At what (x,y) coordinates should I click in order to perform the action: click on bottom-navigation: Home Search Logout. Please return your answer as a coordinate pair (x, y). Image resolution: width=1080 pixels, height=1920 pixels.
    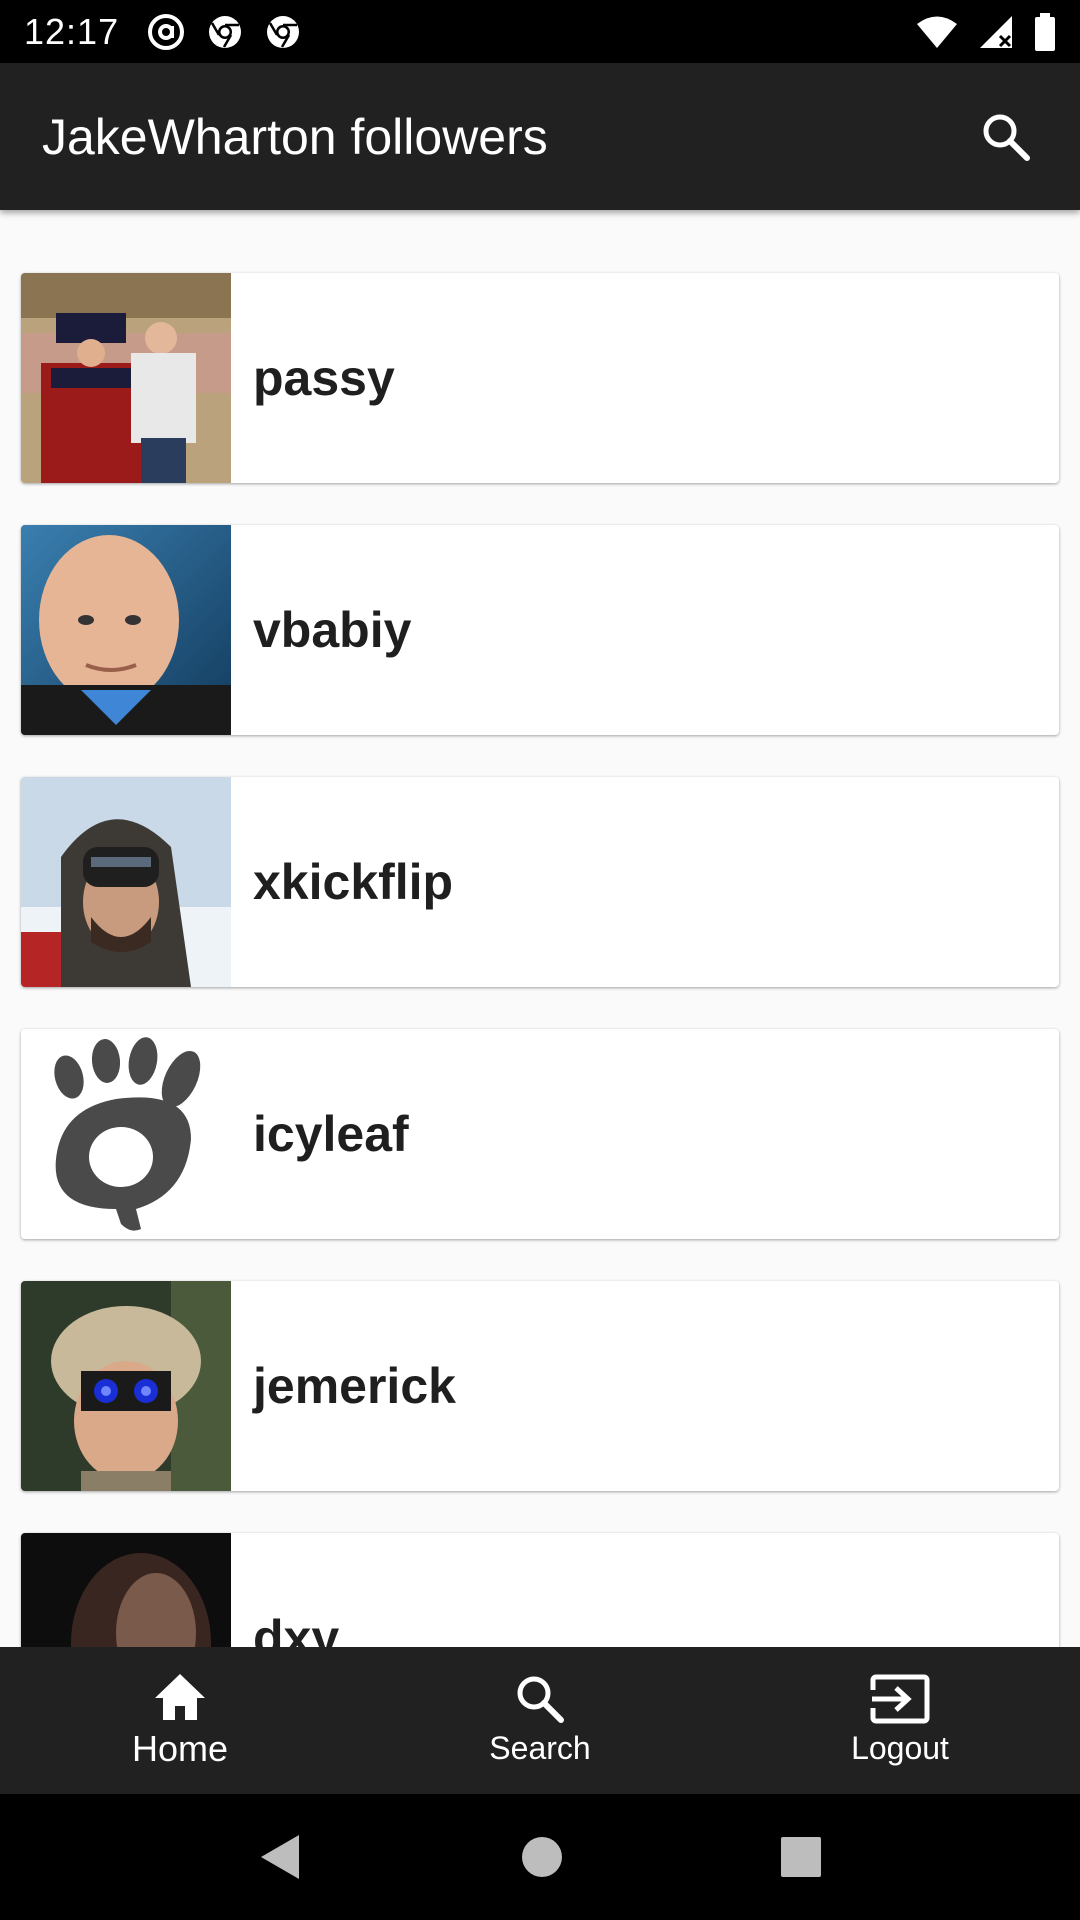
    Looking at the image, I should click on (540, 1720).